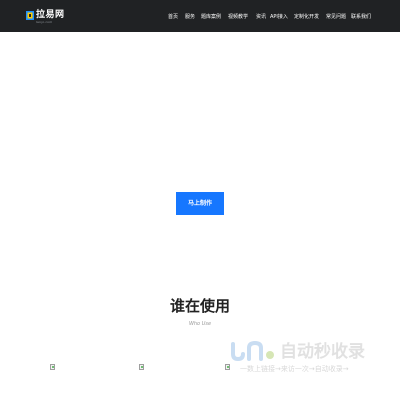 Image resolution: width=400 pixels, height=400 pixels. Describe the element at coordinates (306, 17) in the screenshot. I see `nav-item-custom-dev: 定制化开发` at that location.